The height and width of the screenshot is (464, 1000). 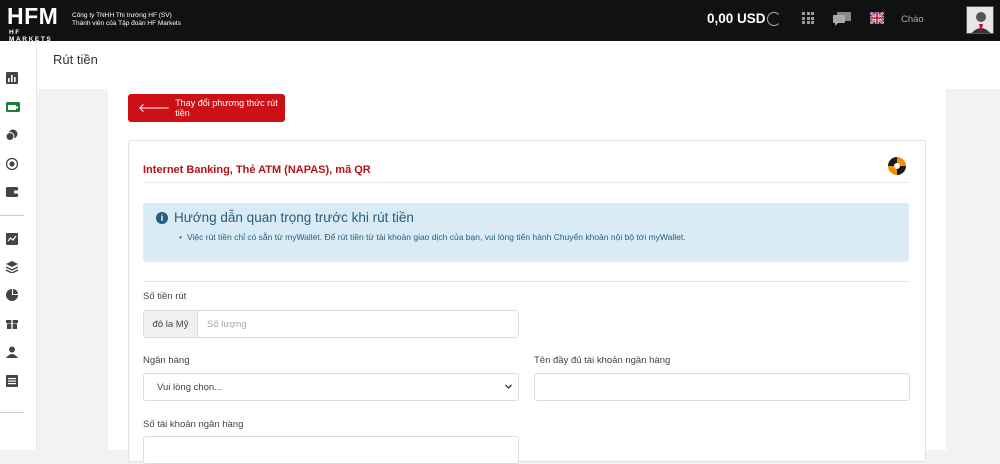 What do you see at coordinates (257, 170) in the screenshot?
I see `card-title: Internet Banking, Thẻ ATM (NAPAS), mã QR` at bounding box center [257, 170].